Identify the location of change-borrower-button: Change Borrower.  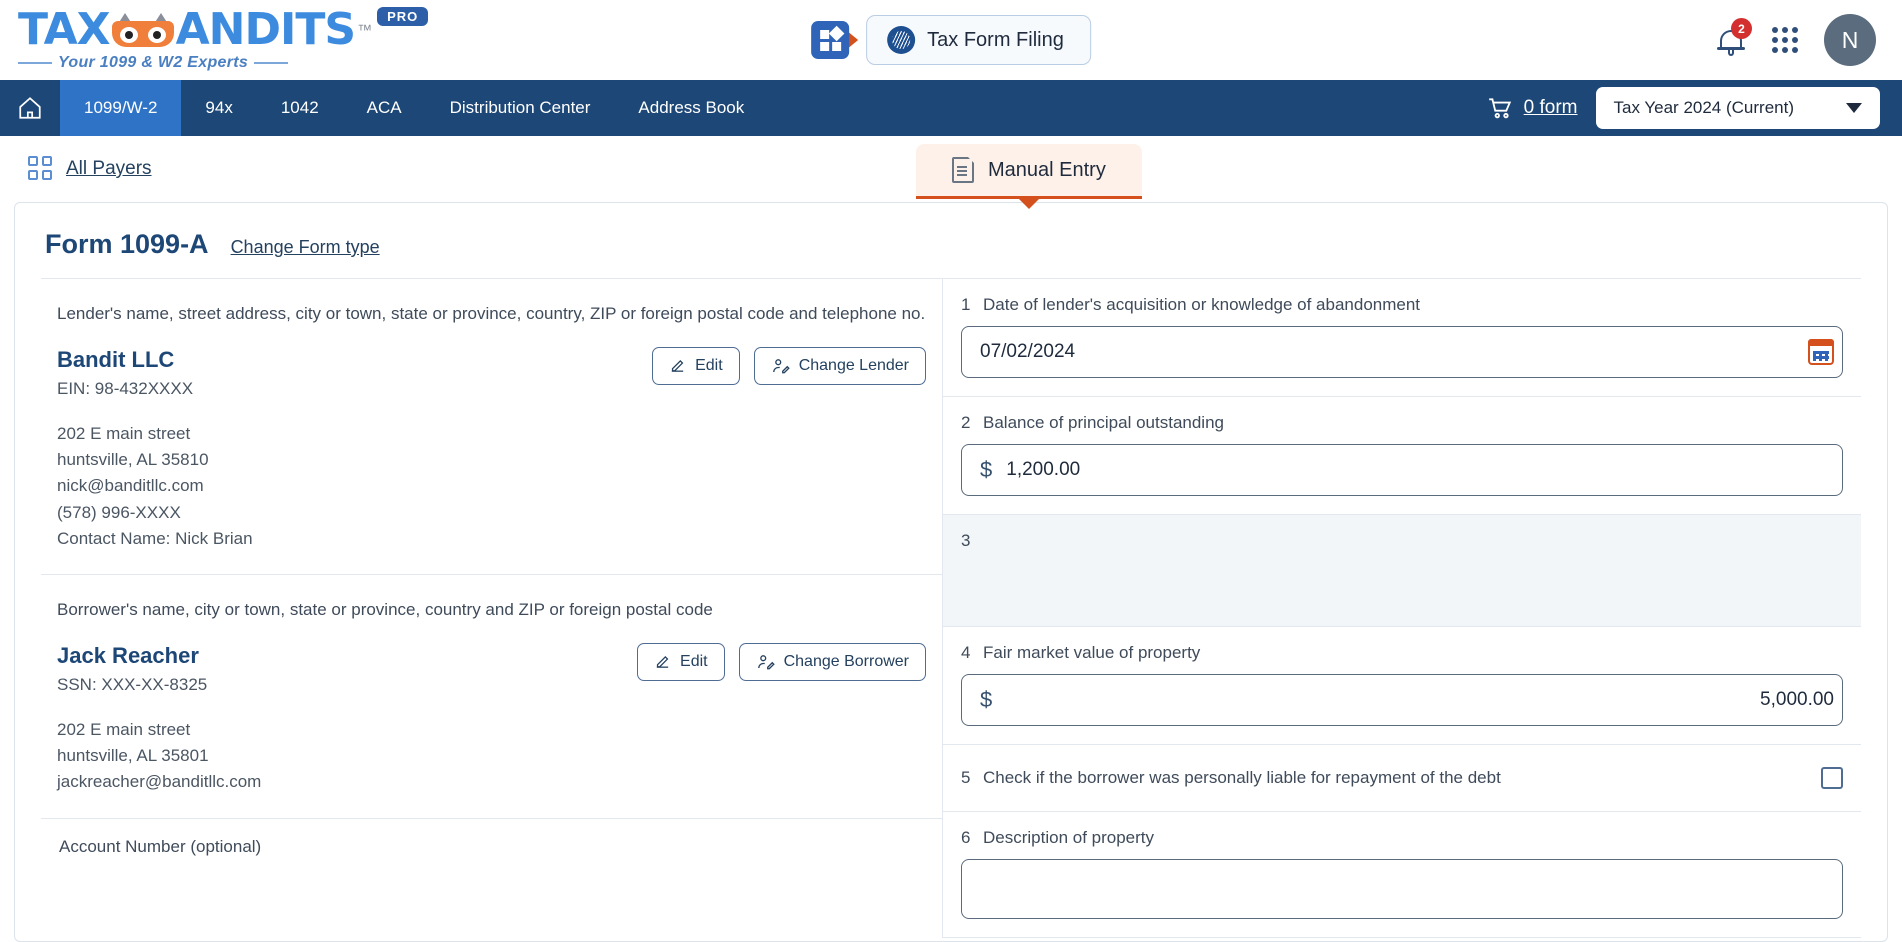
(832, 661).